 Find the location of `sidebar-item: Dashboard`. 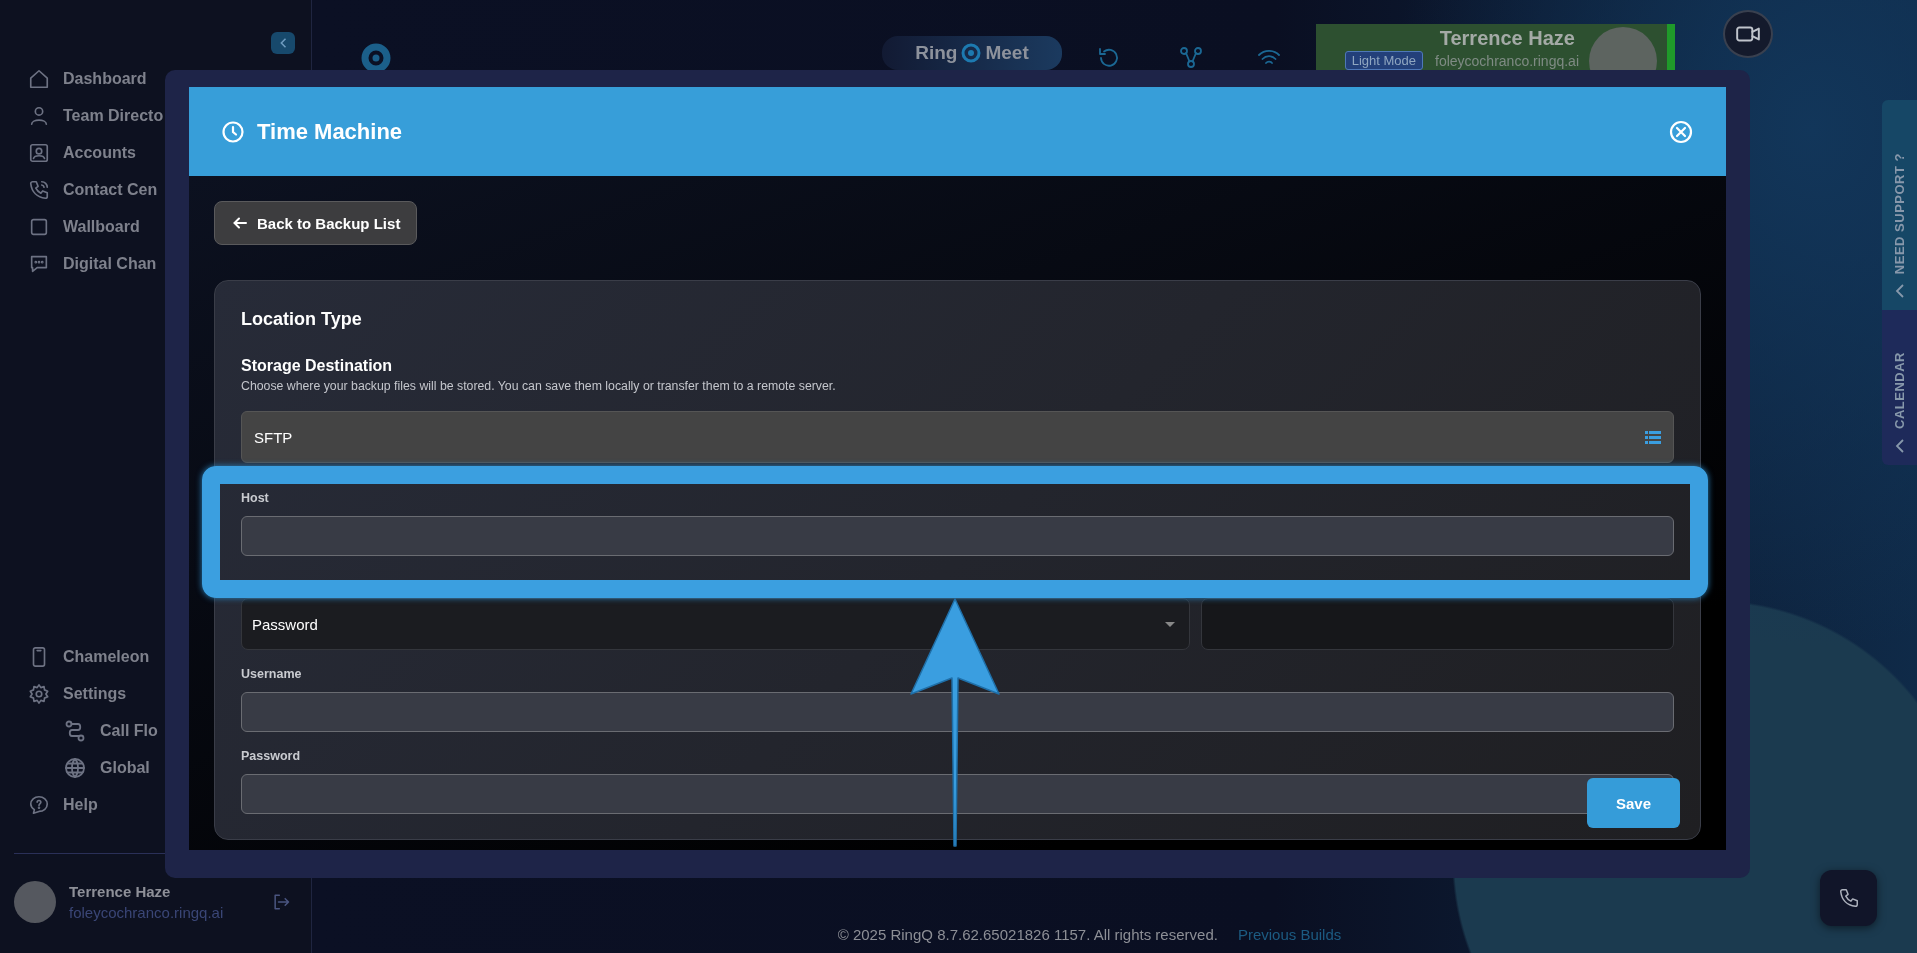

sidebar-item: Dashboard is located at coordinates (87, 78).